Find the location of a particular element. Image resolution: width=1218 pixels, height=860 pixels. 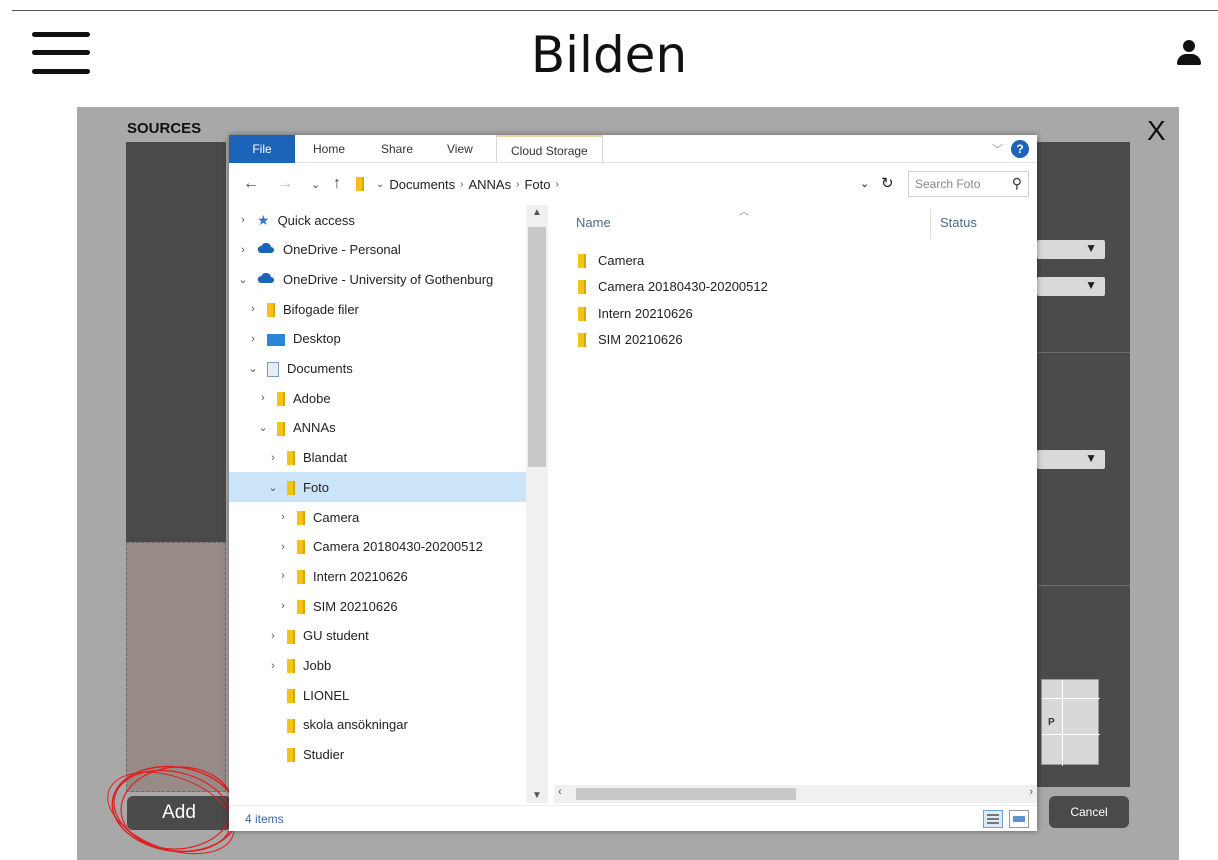

file-row: Camera is located at coordinates (611, 260).